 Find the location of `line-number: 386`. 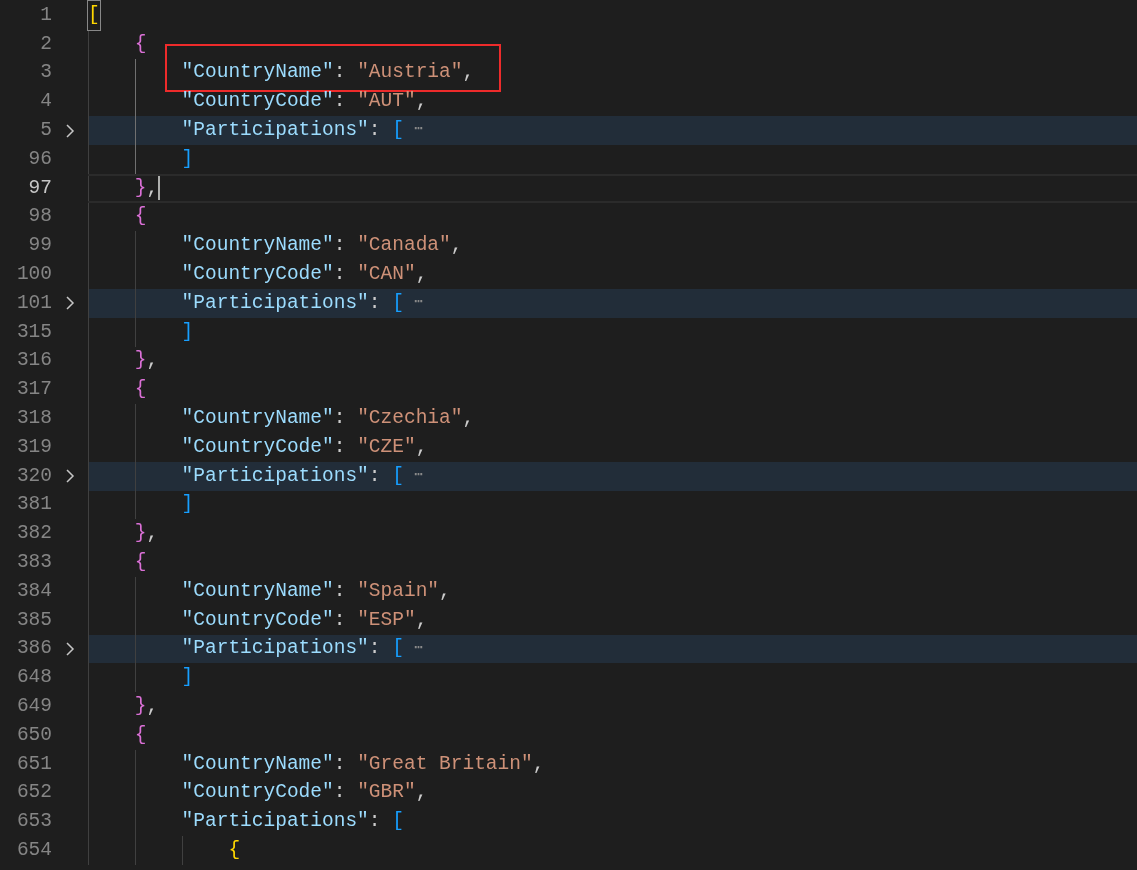

line-number: 386 is located at coordinates (33, 649).